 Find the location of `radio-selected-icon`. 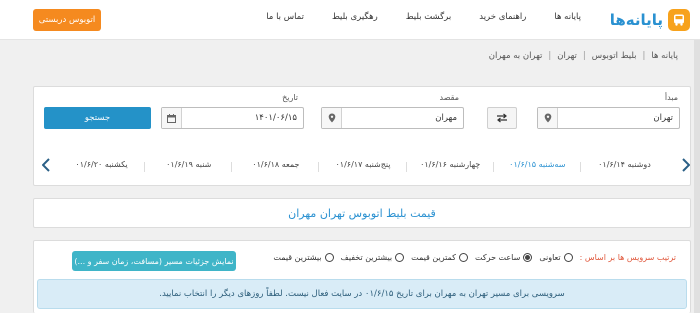

radio-selected-icon is located at coordinates (528, 257).